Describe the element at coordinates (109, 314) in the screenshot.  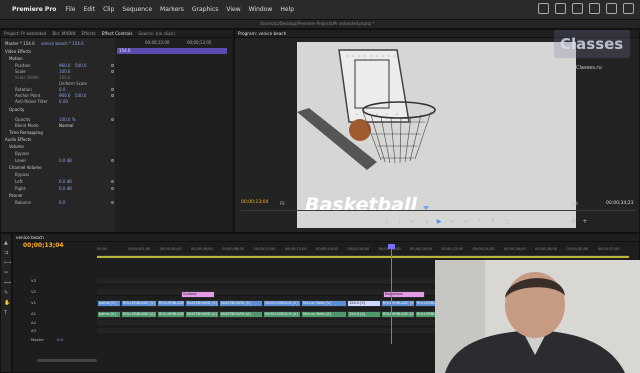
I see `audio-clip: palms [A]` at that location.